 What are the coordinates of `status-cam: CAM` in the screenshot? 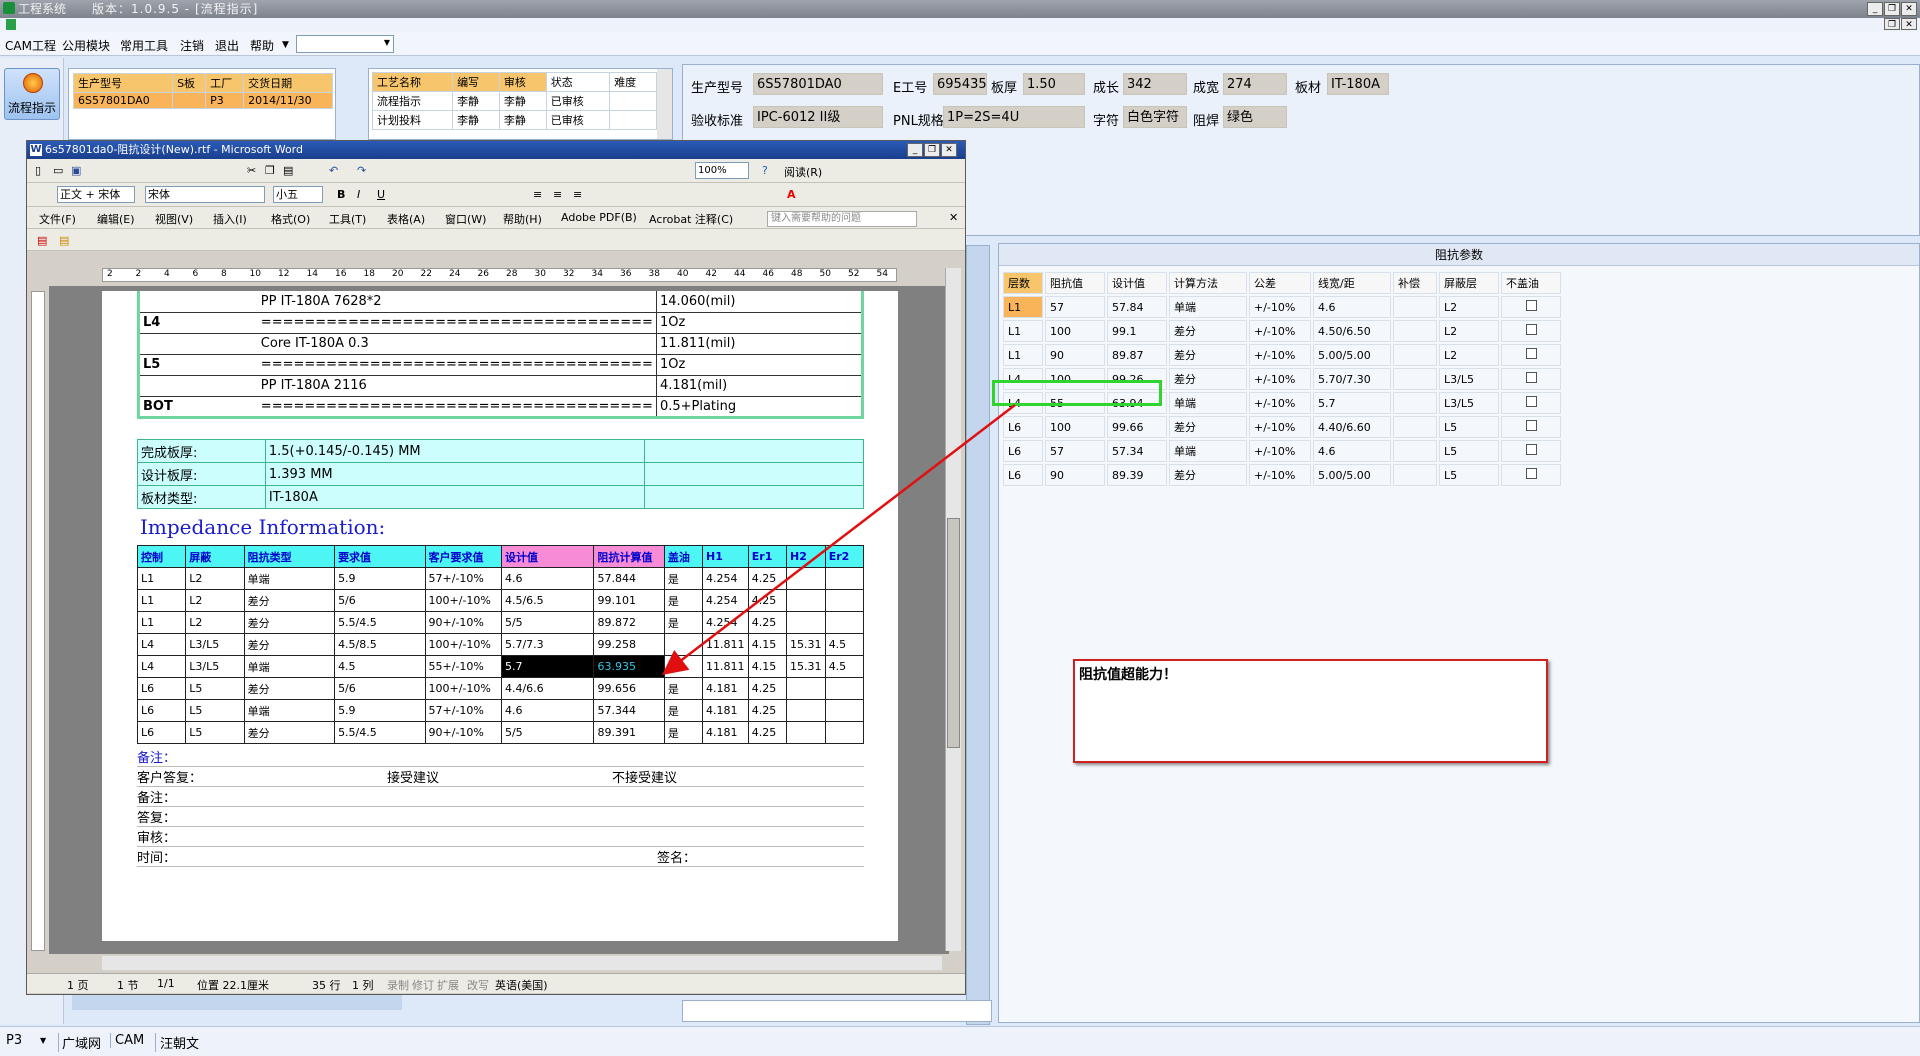 It's located at (127, 1040).